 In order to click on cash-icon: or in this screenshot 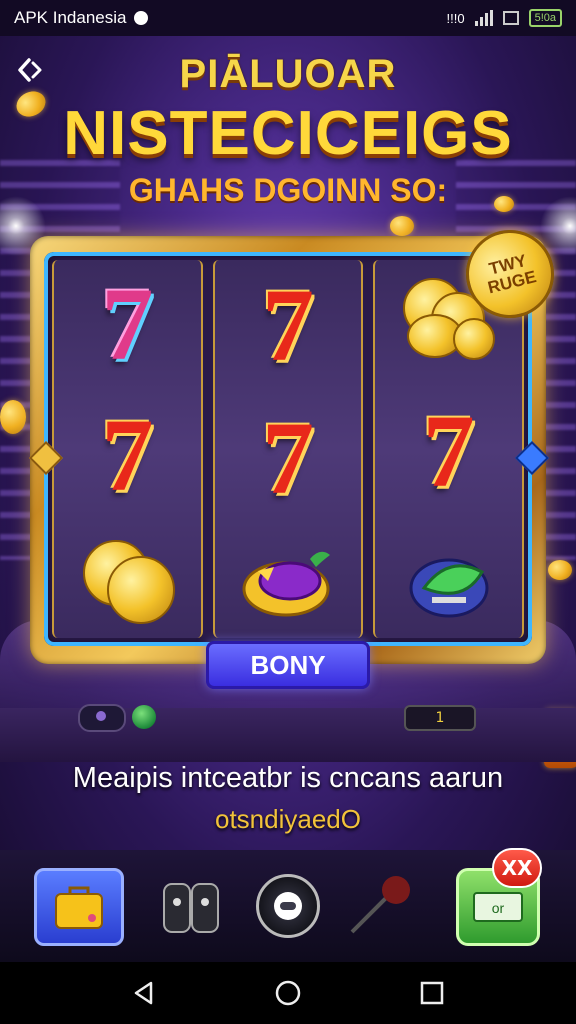, I will do `click(498, 907)`.